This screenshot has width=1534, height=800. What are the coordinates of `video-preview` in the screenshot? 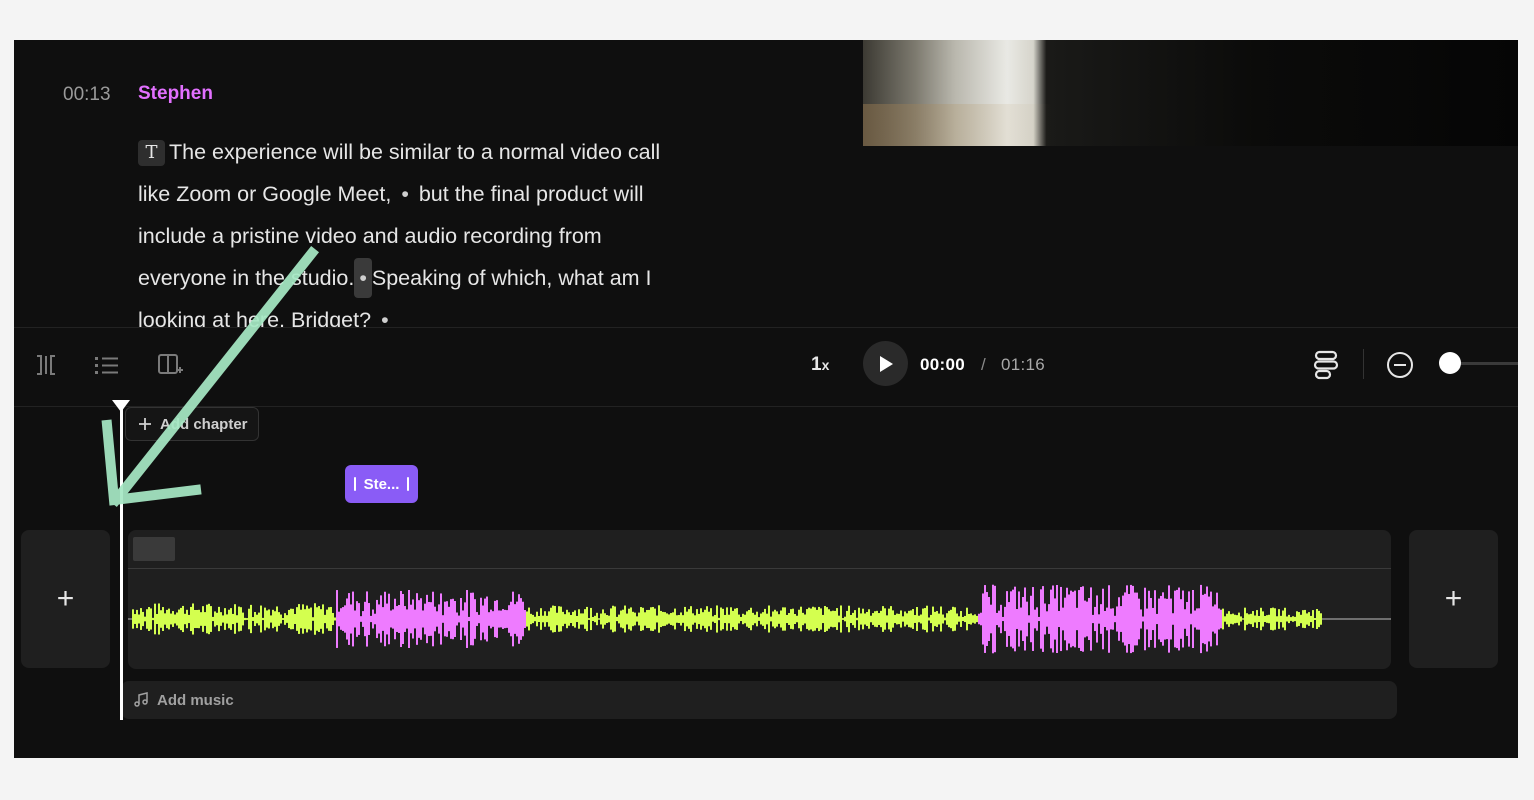 It's located at (1190, 93).